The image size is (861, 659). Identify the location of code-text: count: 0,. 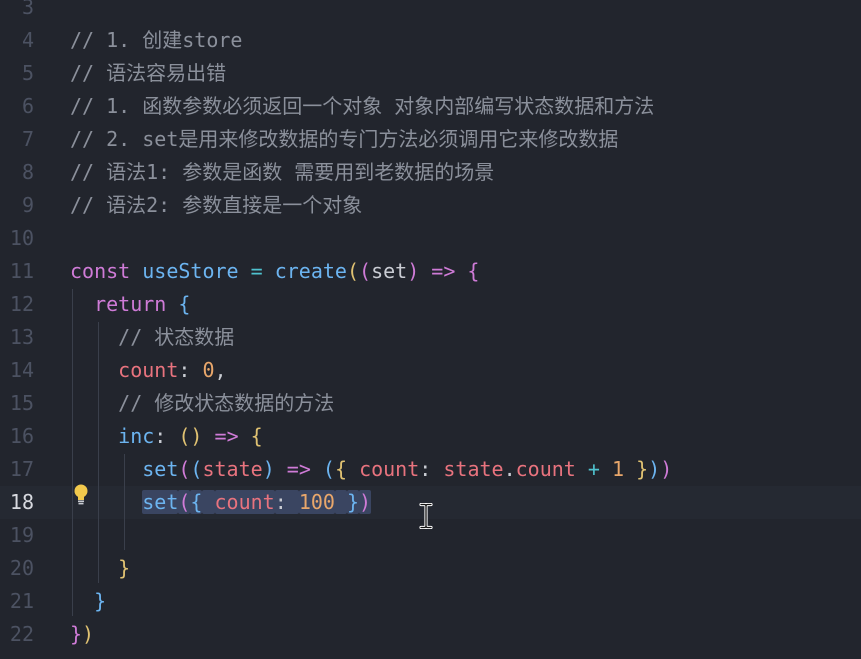
(148, 370).